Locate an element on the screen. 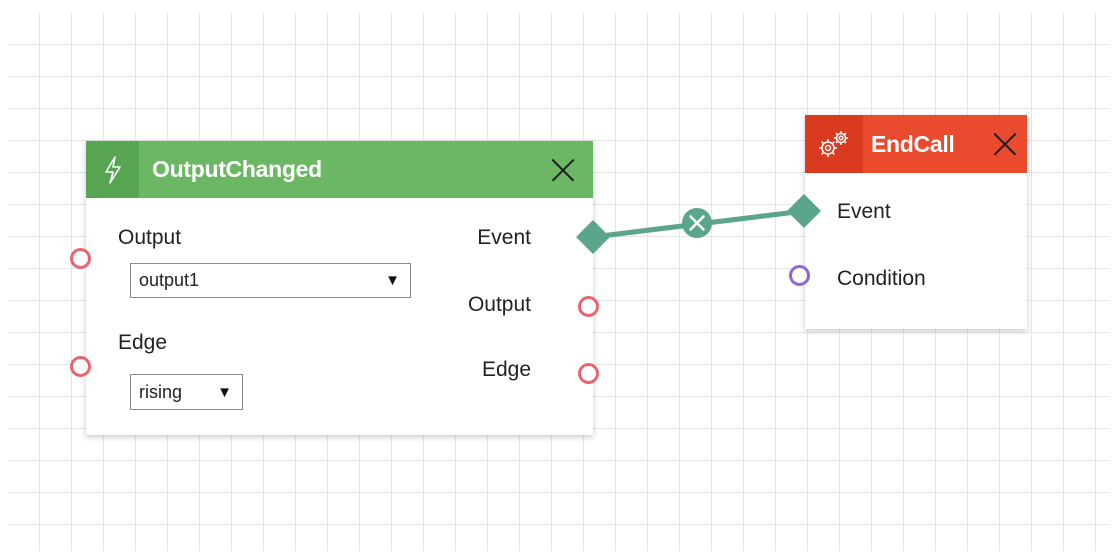 Image resolution: width=1113 pixels, height=554 pixels. input-label-event: Event is located at coordinates (864, 211).